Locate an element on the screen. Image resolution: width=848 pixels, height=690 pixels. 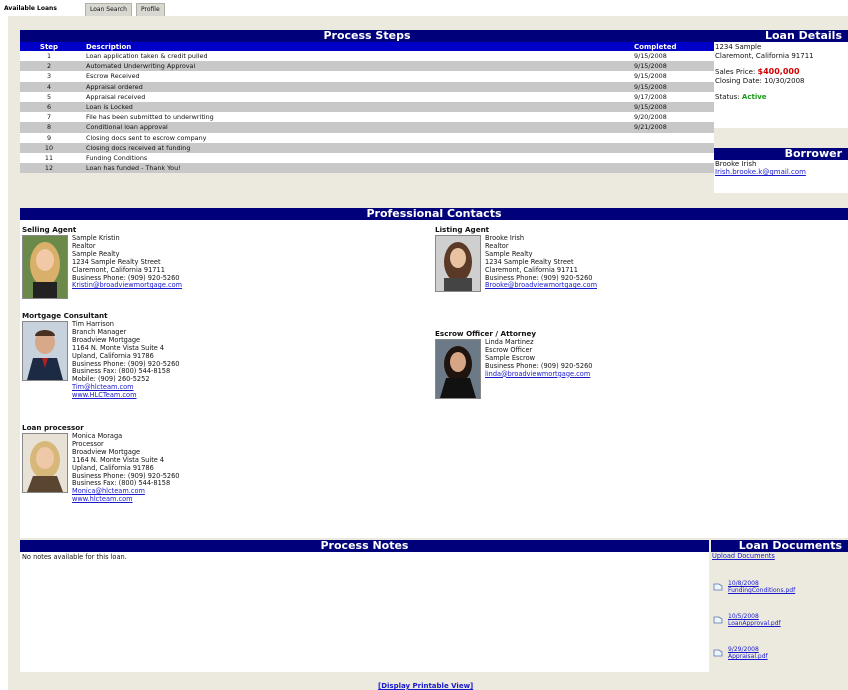
step-description: Conditional loan approval is located at coordinates (356, 127).